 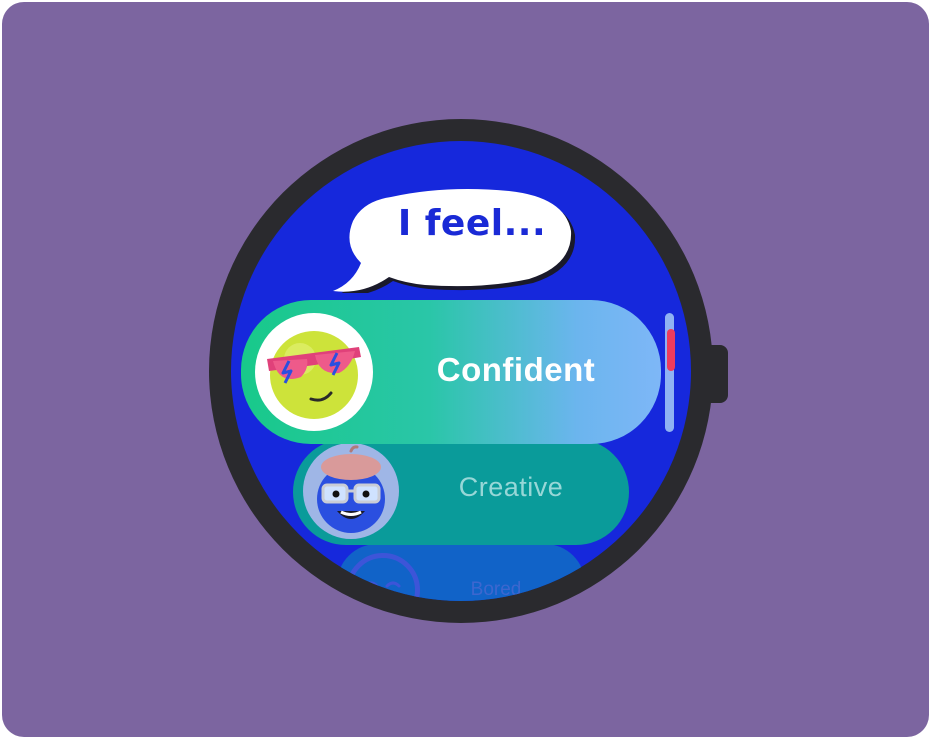 What do you see at coordinates (351, 491) in the screenshot?
I see `artist-beret-face-icon` at bounding box center [351, 491].